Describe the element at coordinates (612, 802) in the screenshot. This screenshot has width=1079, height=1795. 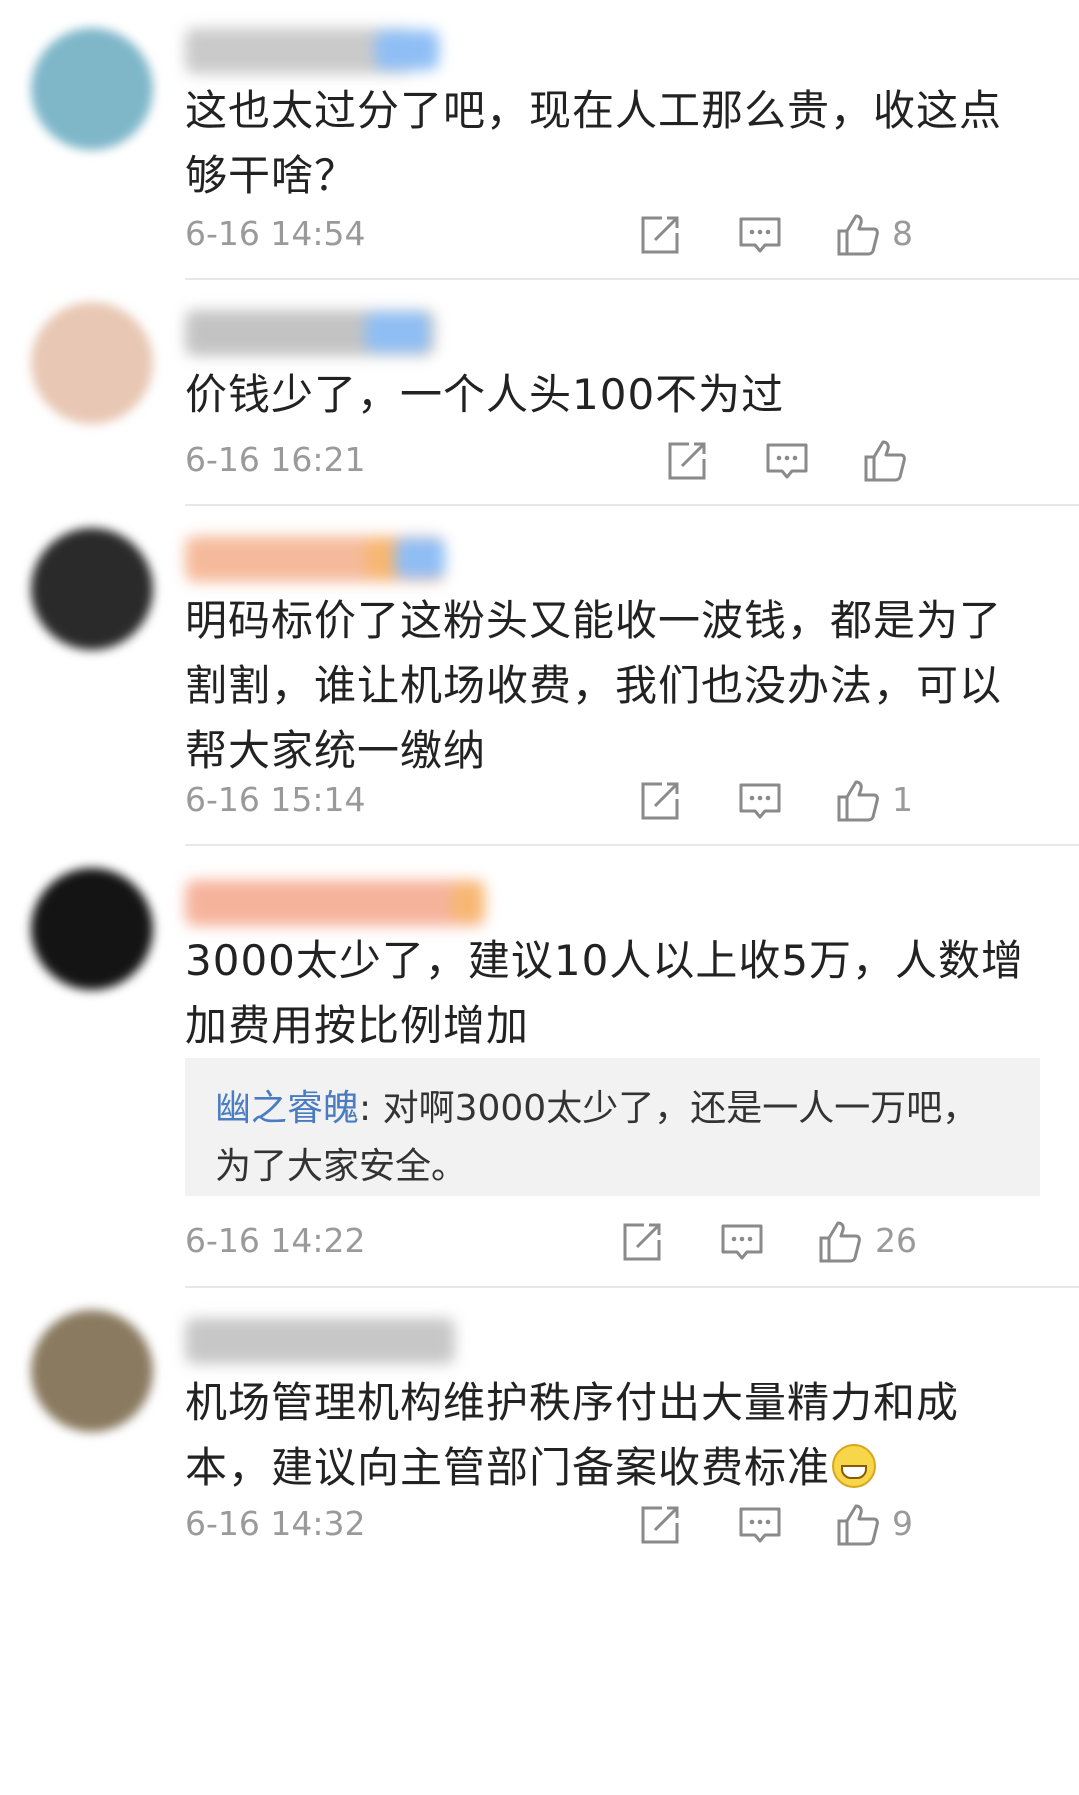
I see `comment-actions: 6-16 15:14 1` at that location.